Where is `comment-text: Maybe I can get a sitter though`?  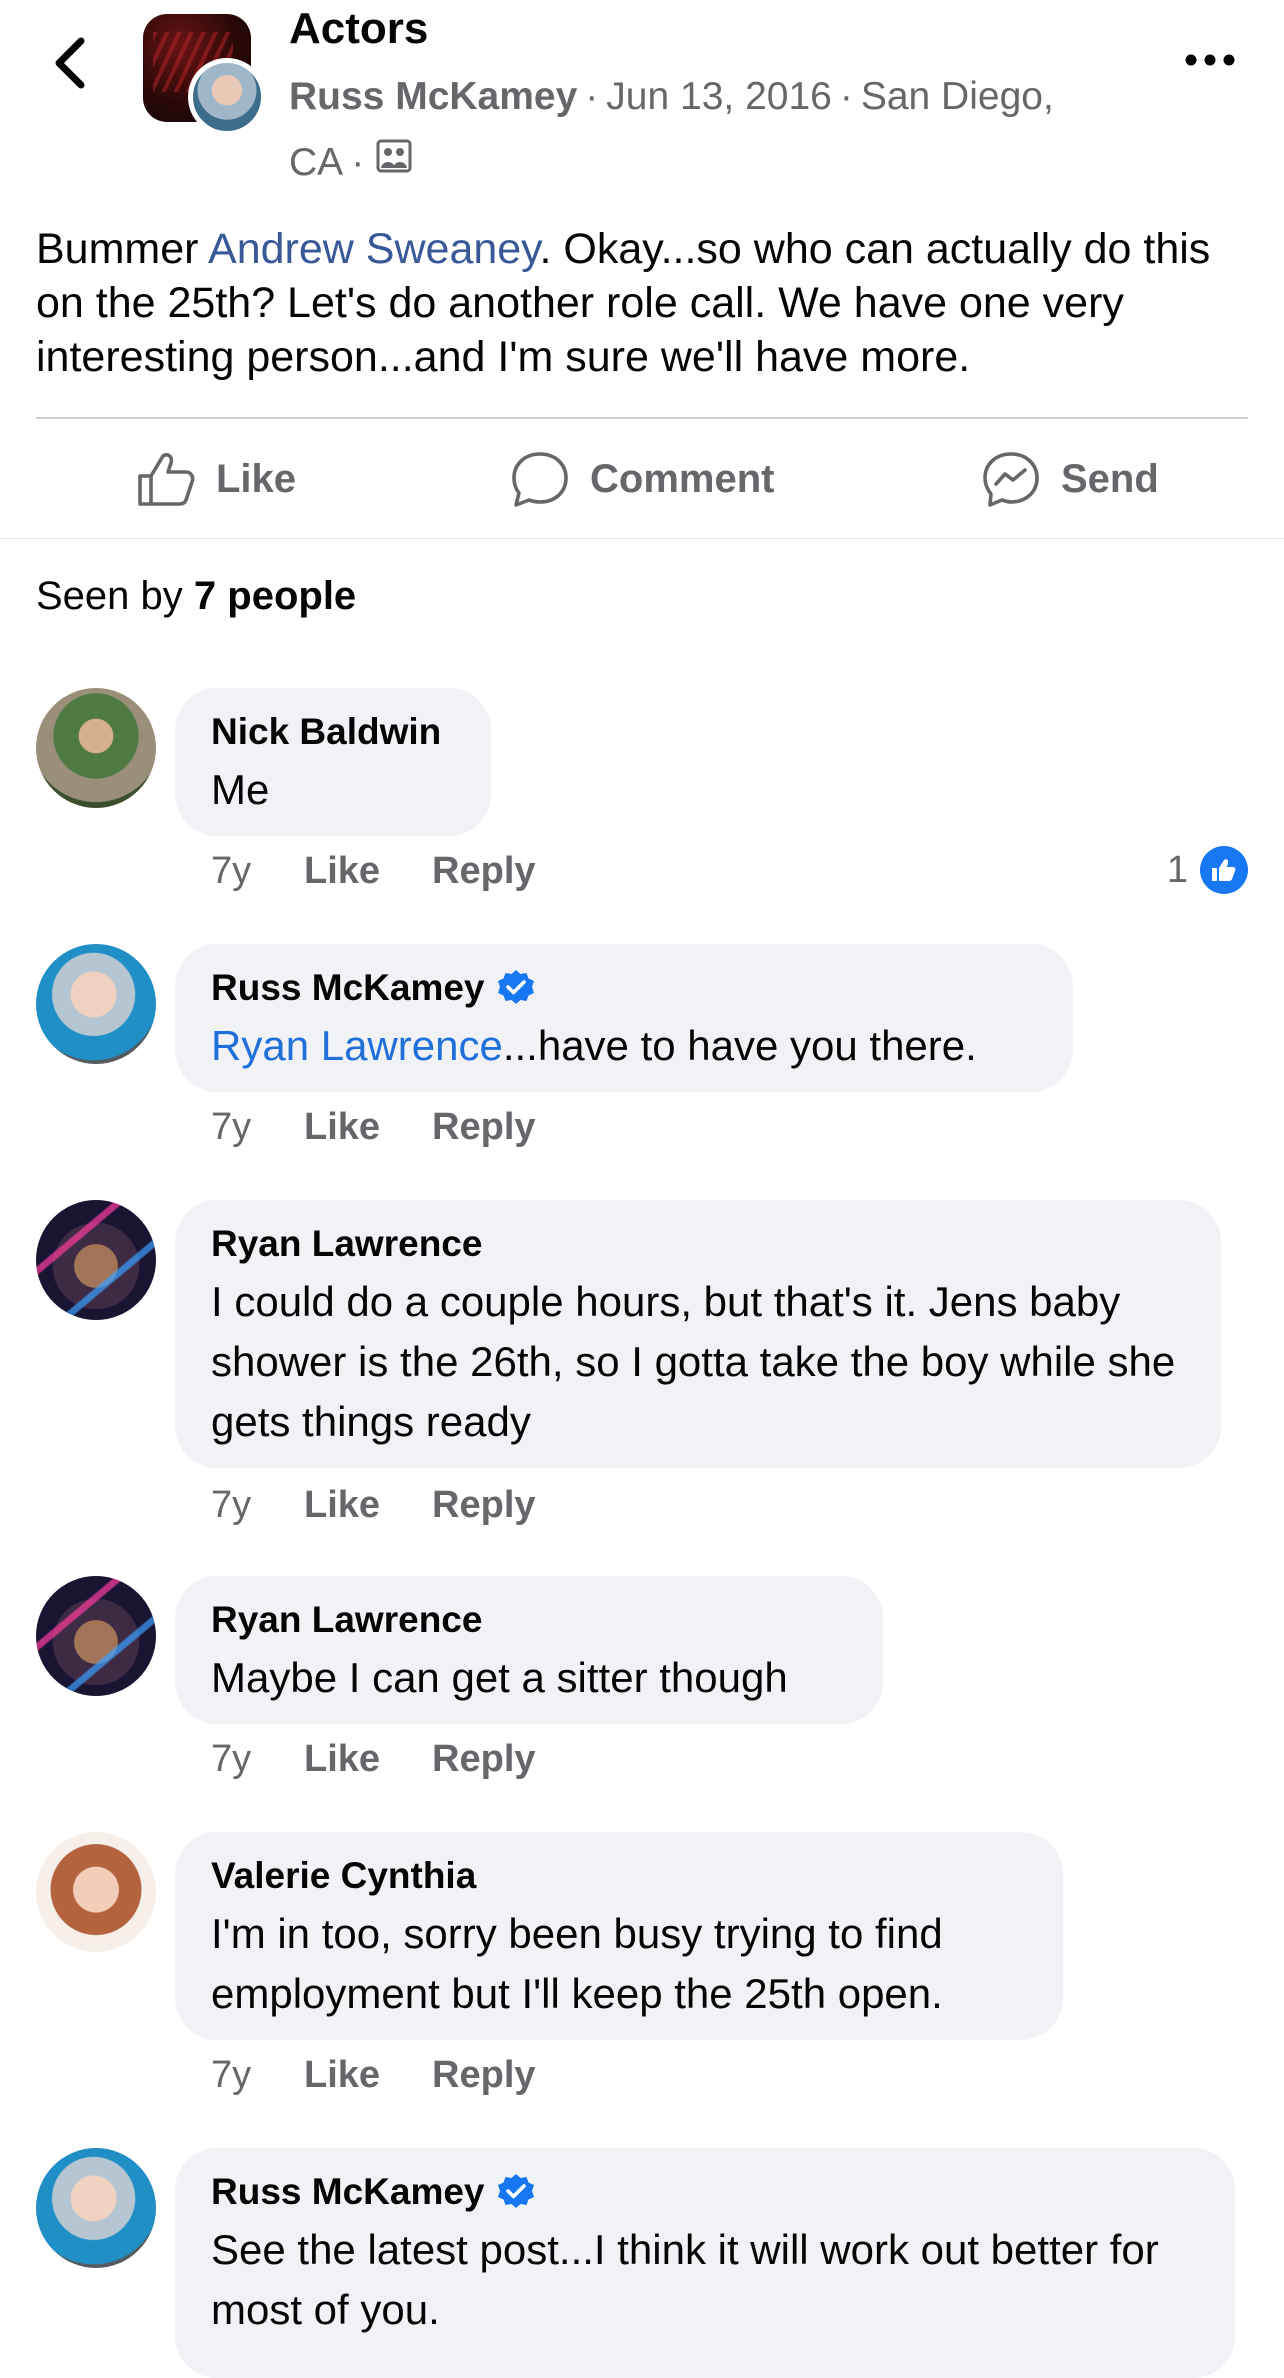
comment-text: Maybe I can get a sitter though is located at coordinates (499, 1677).